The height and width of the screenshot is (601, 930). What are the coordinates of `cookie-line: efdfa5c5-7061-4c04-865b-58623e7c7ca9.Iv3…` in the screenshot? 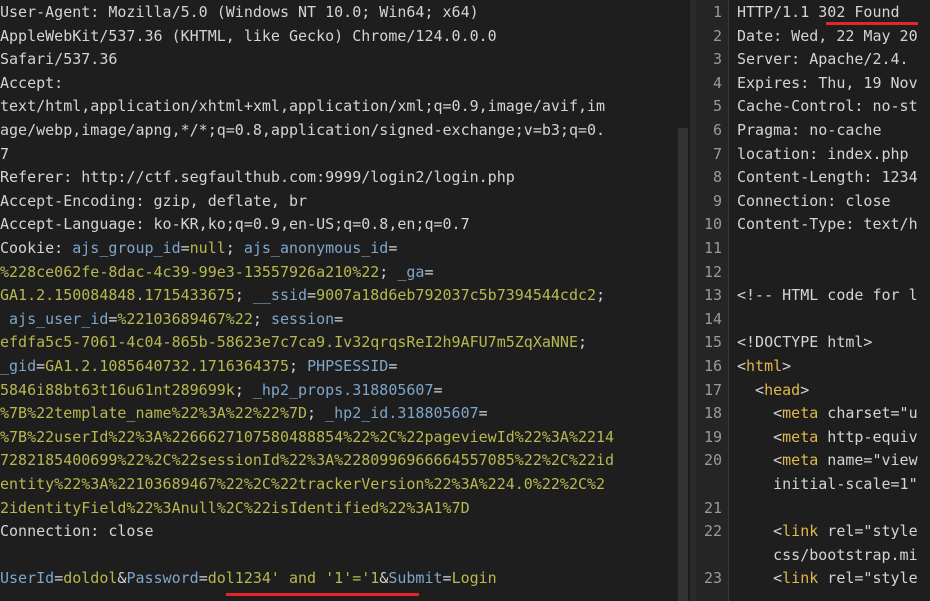 It's located at (293, 343).